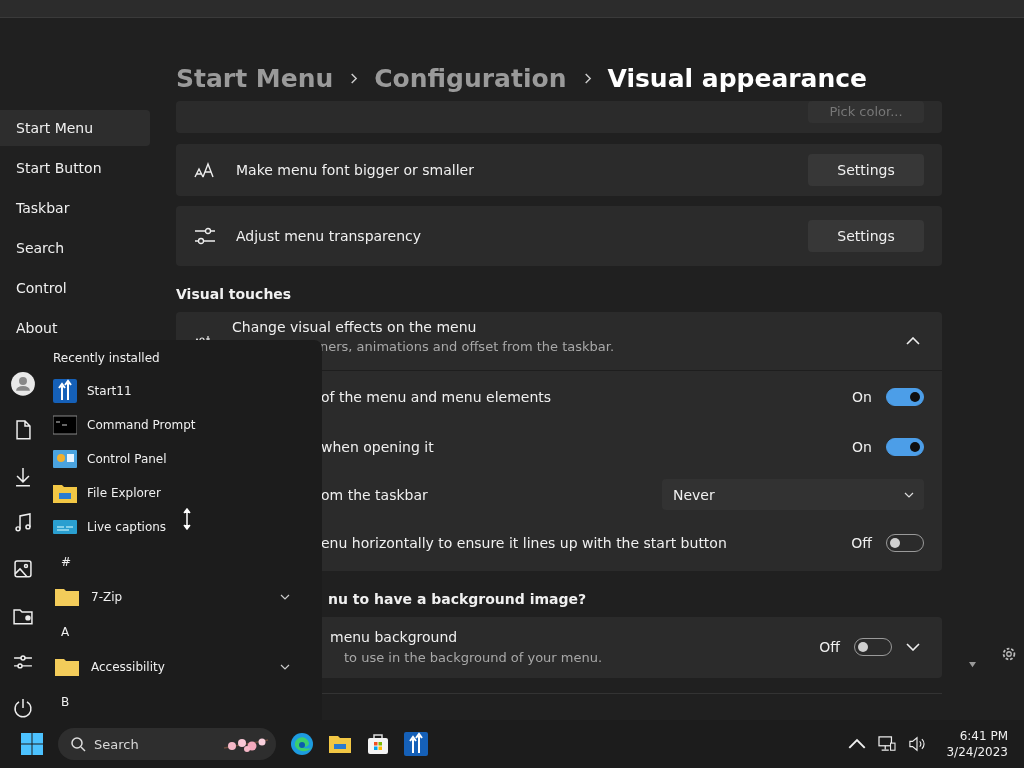  What do you see at coordinates (524, 542) in the screenshot?
I see `option-label: enu horizontally to ensure it lines up with the start button` at bounding box center [524, 542].